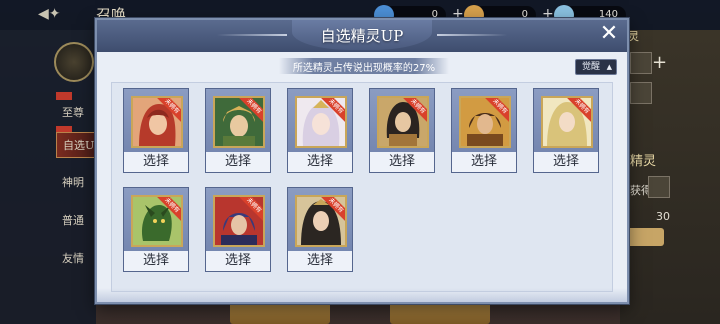 The height and width of the screenshot is (324, 720). What do you see at coordinates (364, 68) in the screenshot?
I see `rate-subtitle: 所选精灵占传说出现概率的27%` at bounding box center [364, 68].